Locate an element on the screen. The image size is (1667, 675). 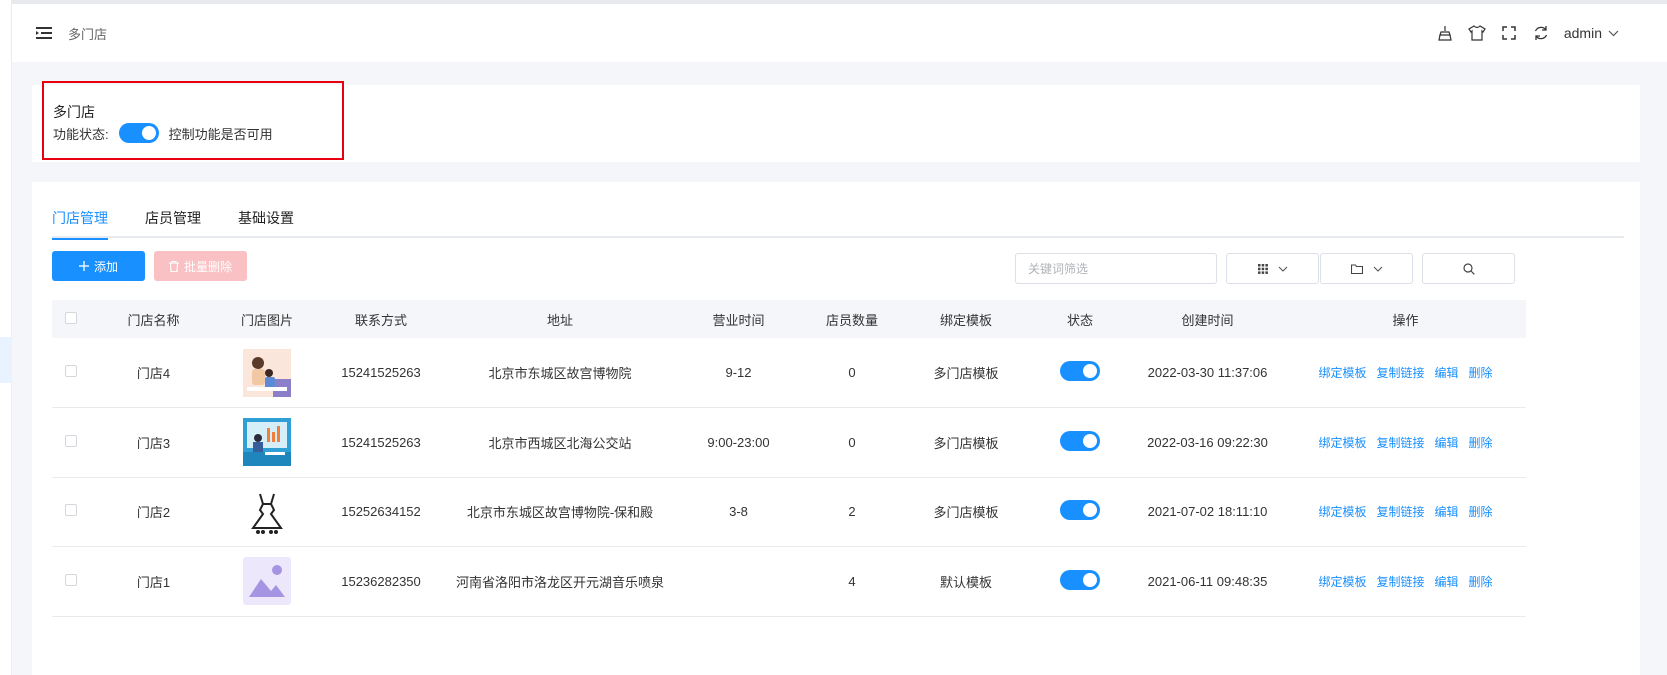
add-button-label: 添加 is located at coordinates (105, 266).